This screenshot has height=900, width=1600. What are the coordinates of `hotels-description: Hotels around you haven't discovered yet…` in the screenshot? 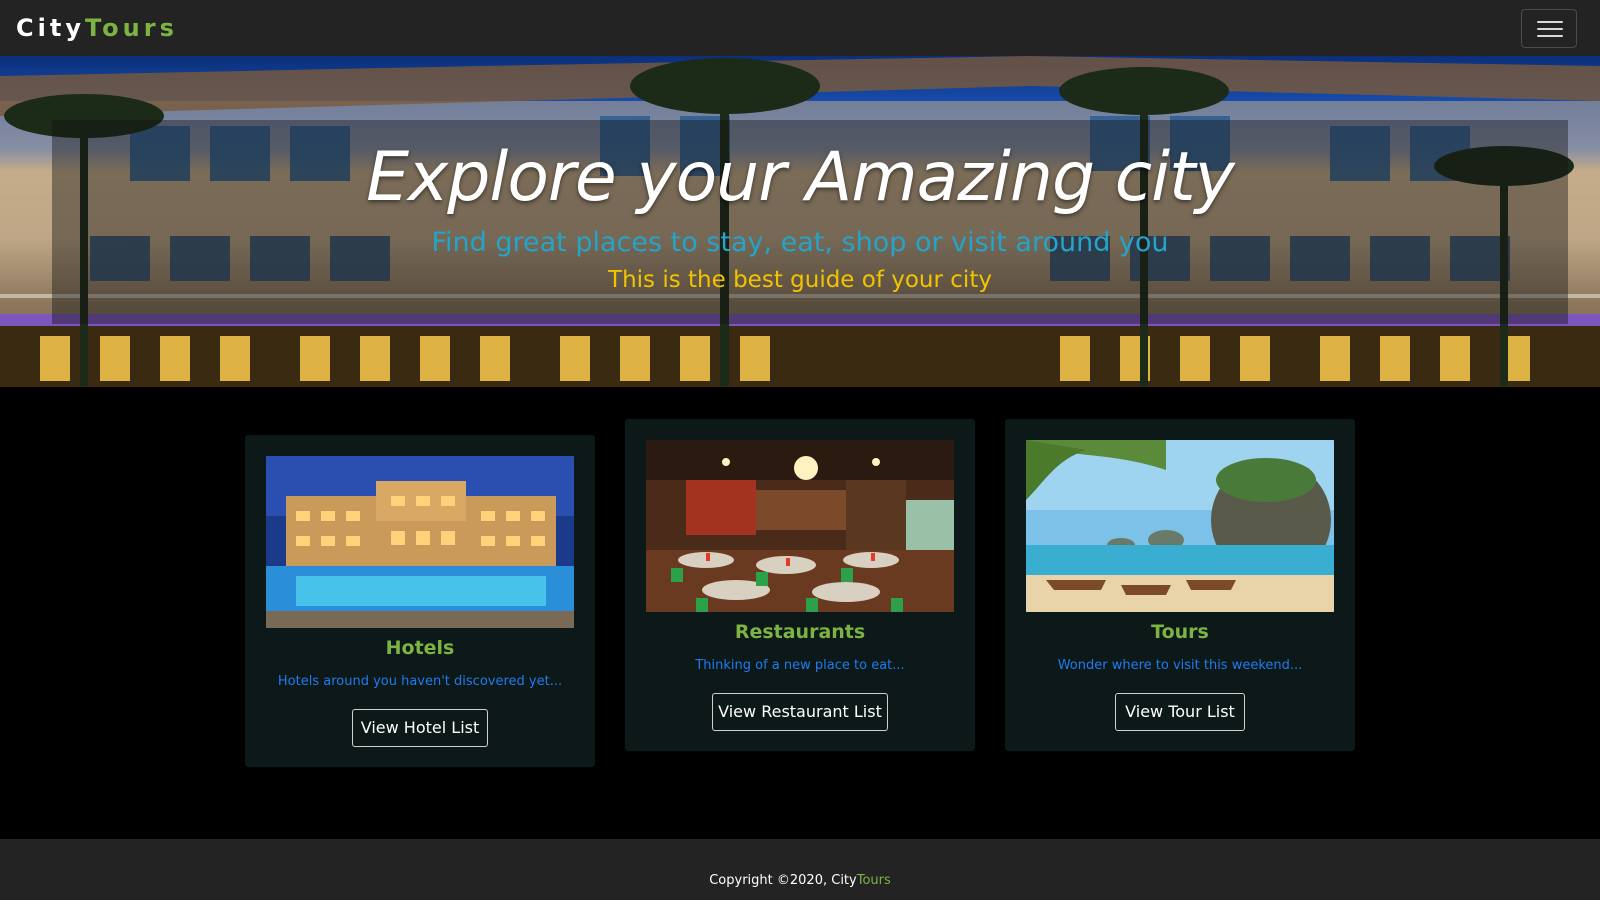 It's located at (420, 681).